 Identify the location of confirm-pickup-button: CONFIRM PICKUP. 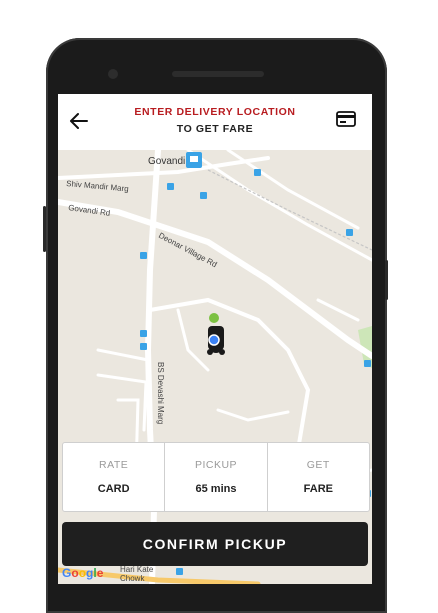
(215, 544).